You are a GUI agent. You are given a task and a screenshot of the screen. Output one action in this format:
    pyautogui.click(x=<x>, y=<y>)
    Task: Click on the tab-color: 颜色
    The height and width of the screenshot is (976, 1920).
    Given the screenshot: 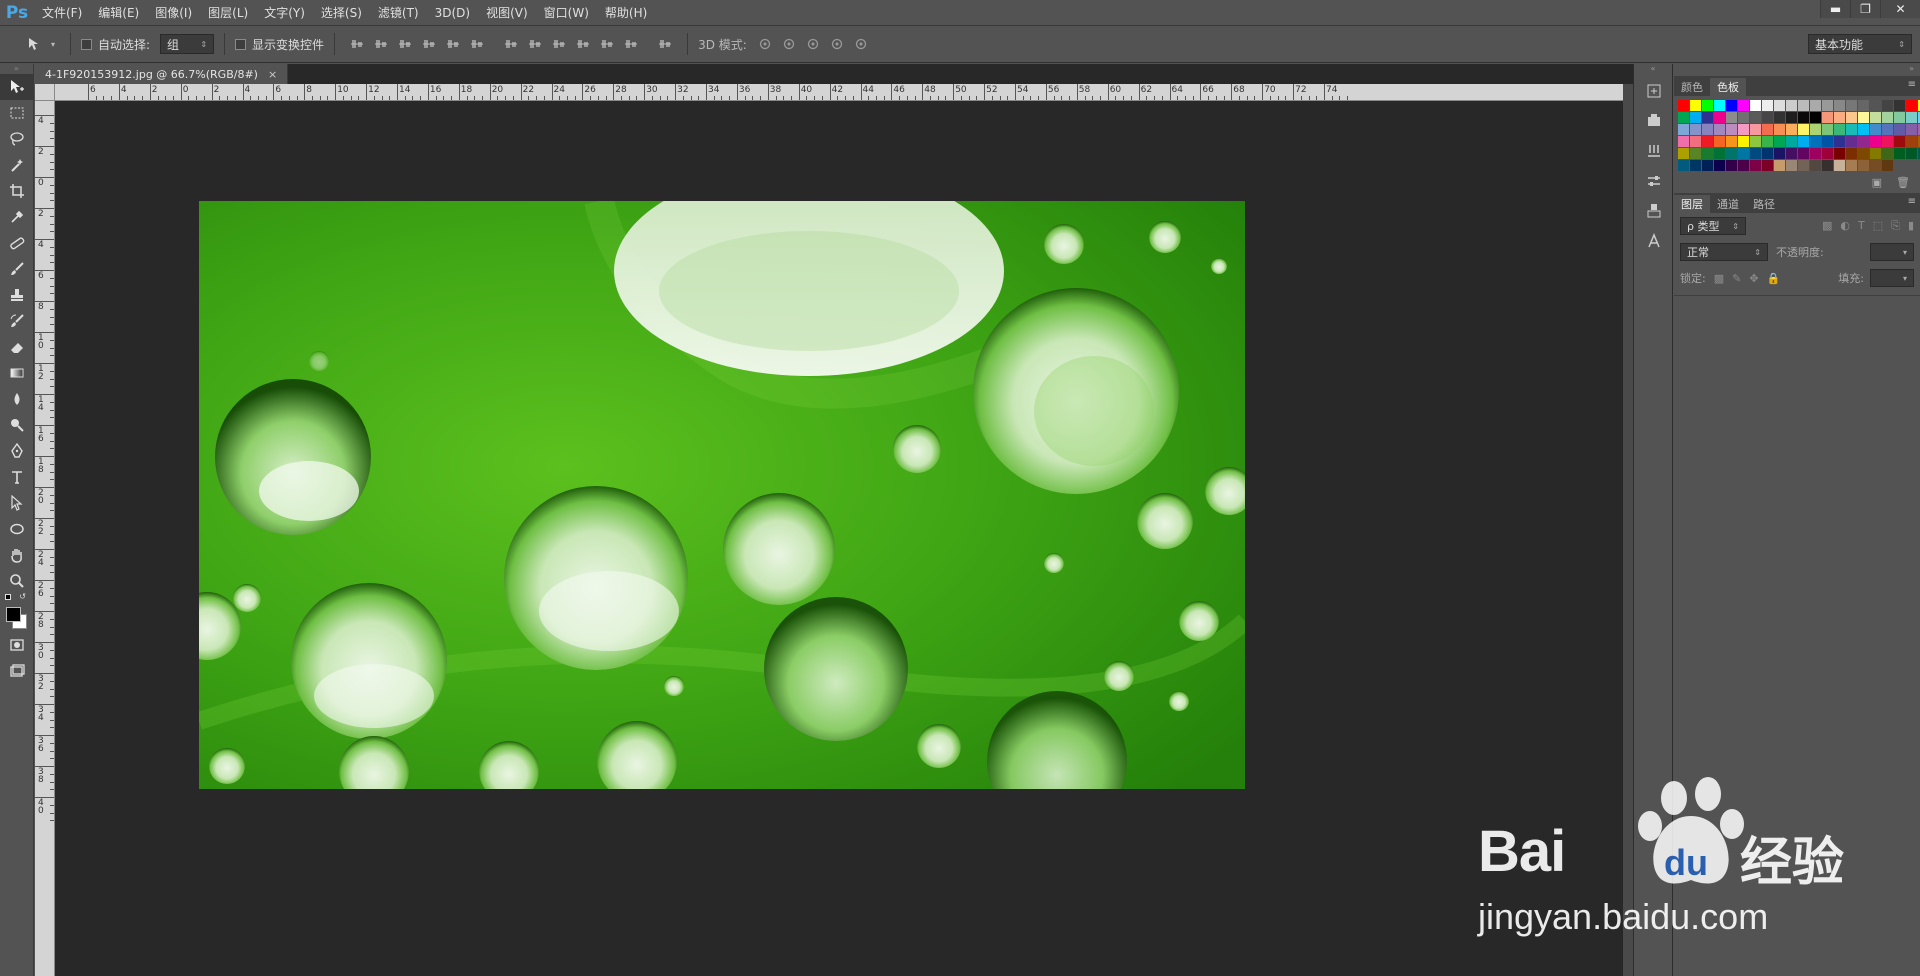 What is the action you would take?
    pyautogui.click(x=1692, y=87)
    